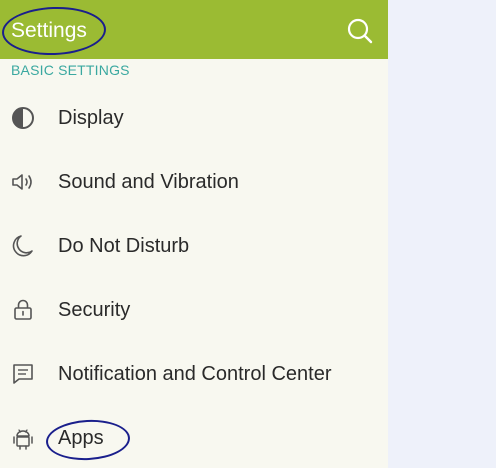 The width and height of the screenshot is (496, 468). I want to click on display-icon, so click(23, 118).